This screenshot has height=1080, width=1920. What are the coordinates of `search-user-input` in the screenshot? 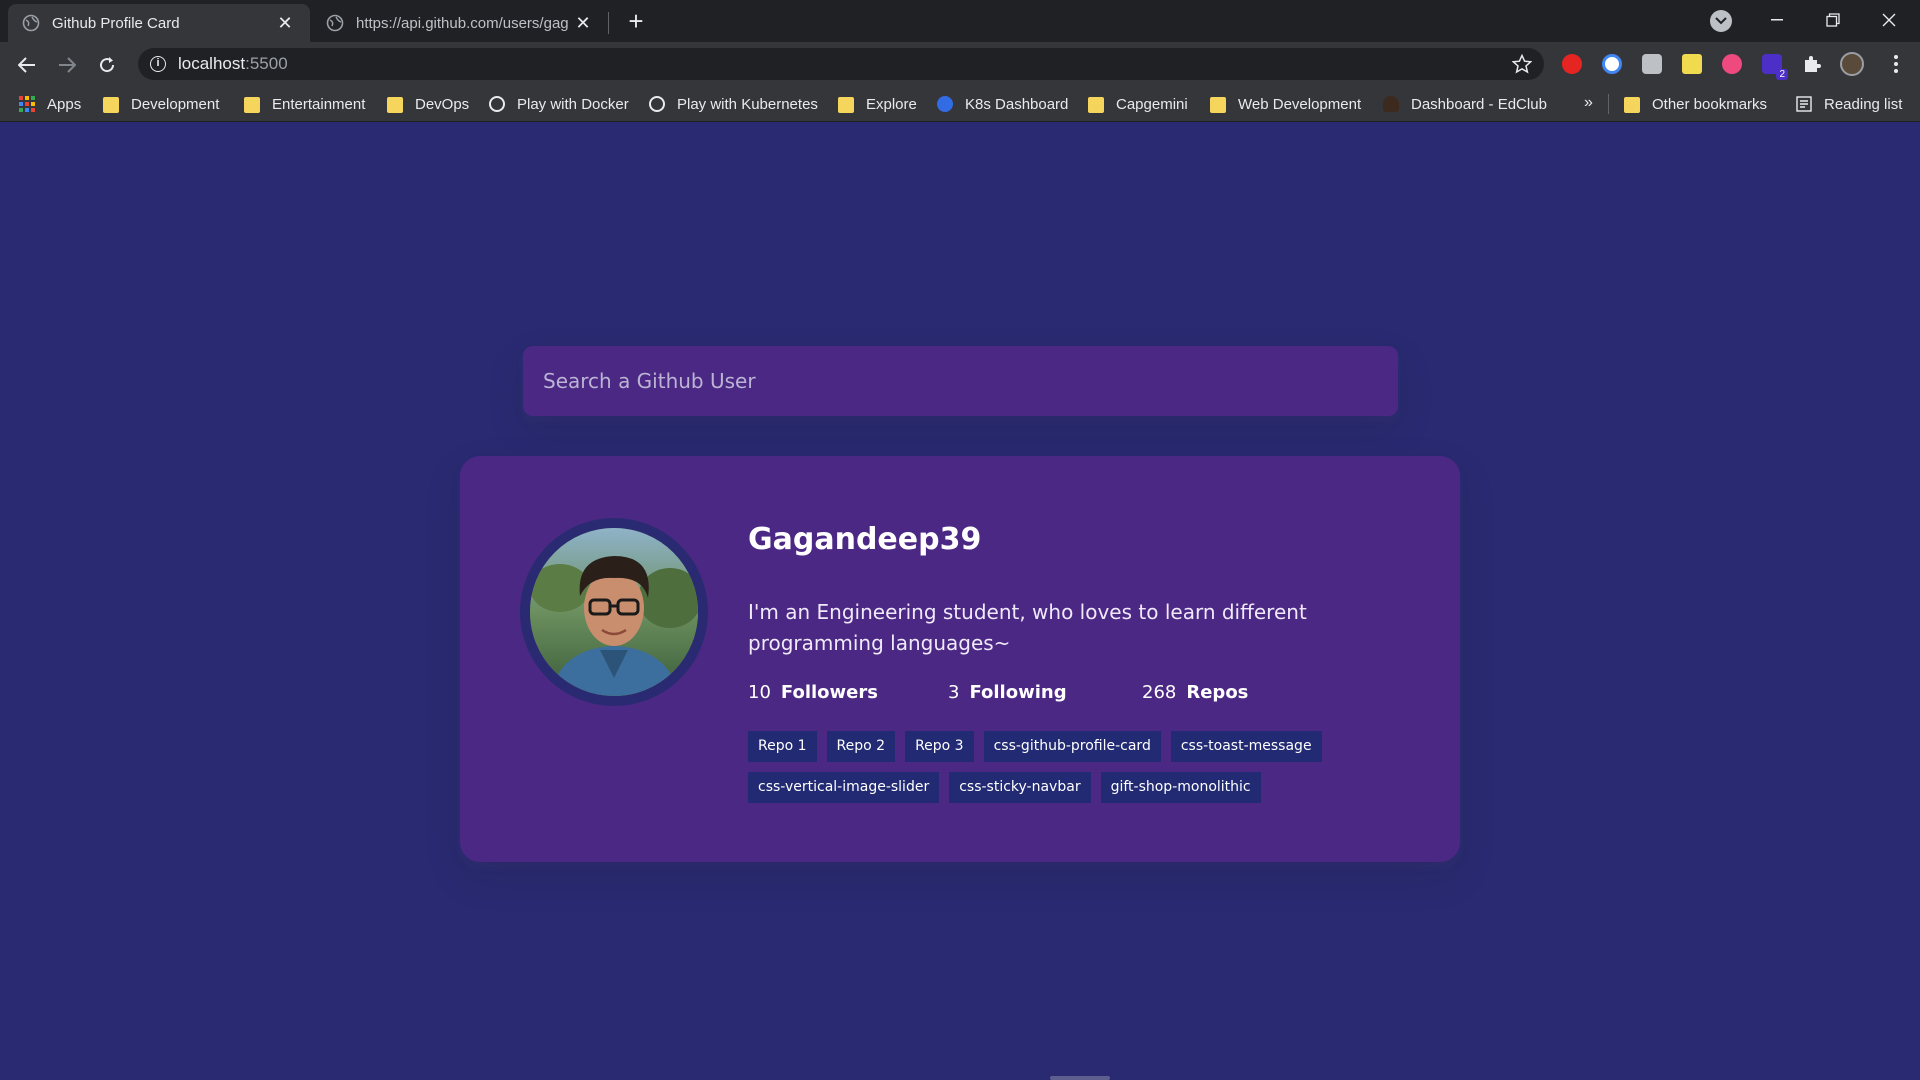 It's located at (960, 381).